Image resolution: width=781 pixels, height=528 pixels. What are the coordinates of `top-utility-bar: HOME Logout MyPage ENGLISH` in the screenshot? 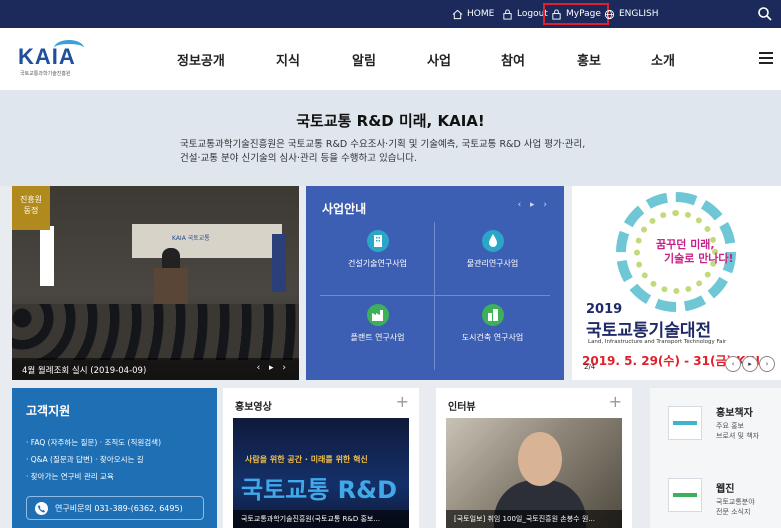 It's located at (390, 14).